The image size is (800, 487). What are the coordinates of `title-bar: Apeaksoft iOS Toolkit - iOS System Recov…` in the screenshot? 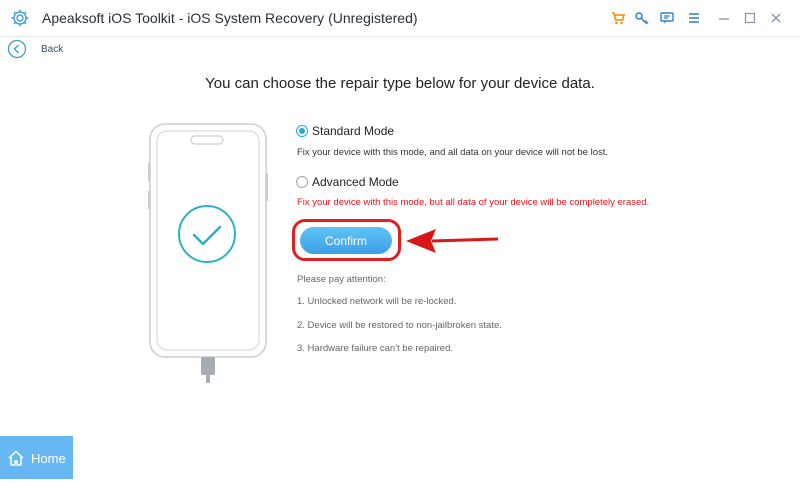 It's located at (400, 18).